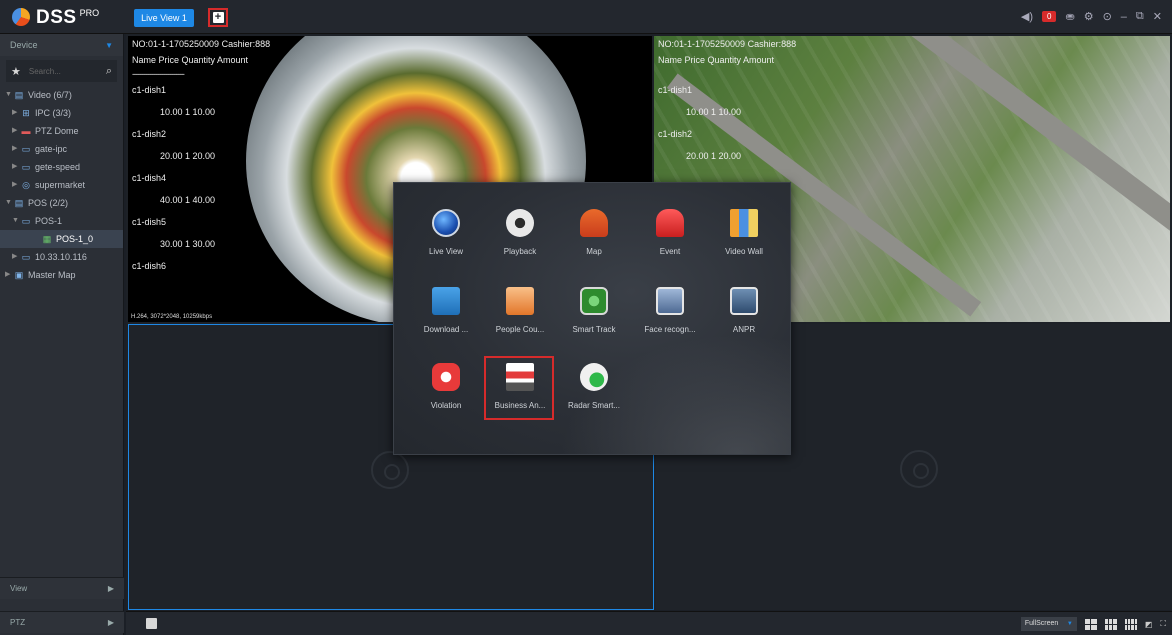 The height and width of the screenshot is (635, 1172). Describe the element at coordinates (61, 113) in the screenshot. I see `tree-item: ▶ ⊞ IPC (3/3)` at that location.